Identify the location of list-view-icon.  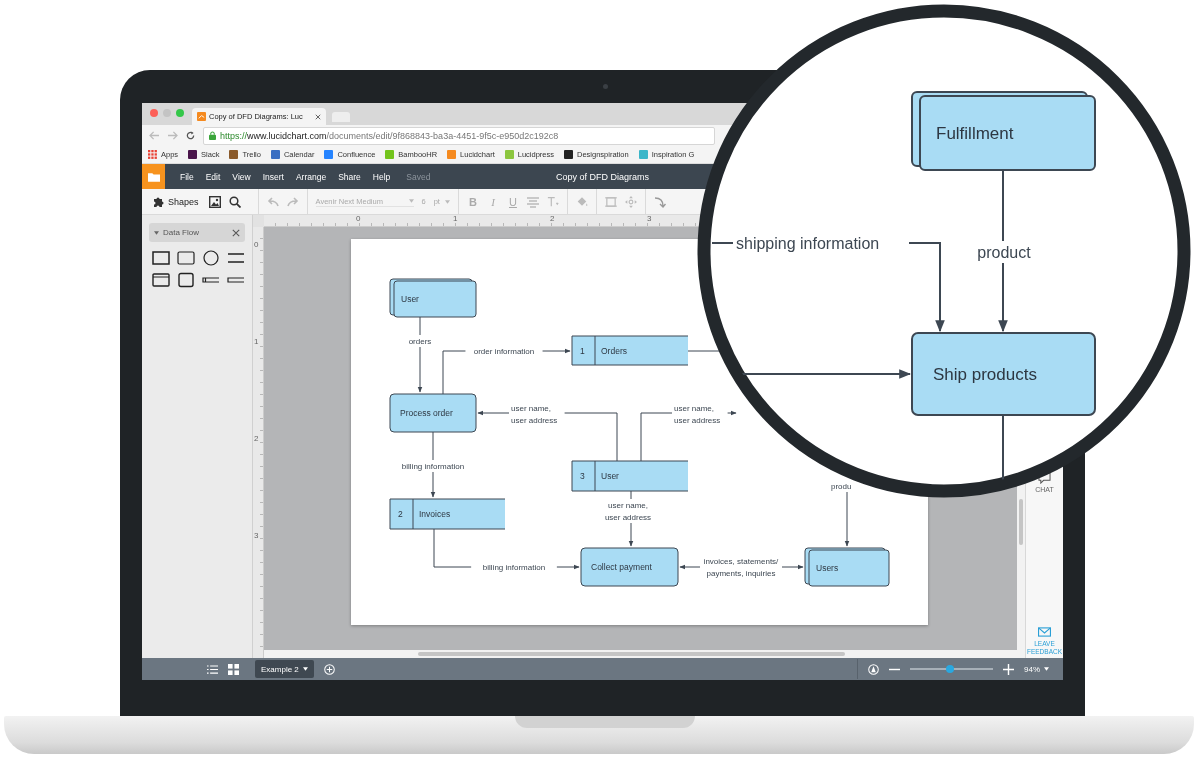
(212, 669).